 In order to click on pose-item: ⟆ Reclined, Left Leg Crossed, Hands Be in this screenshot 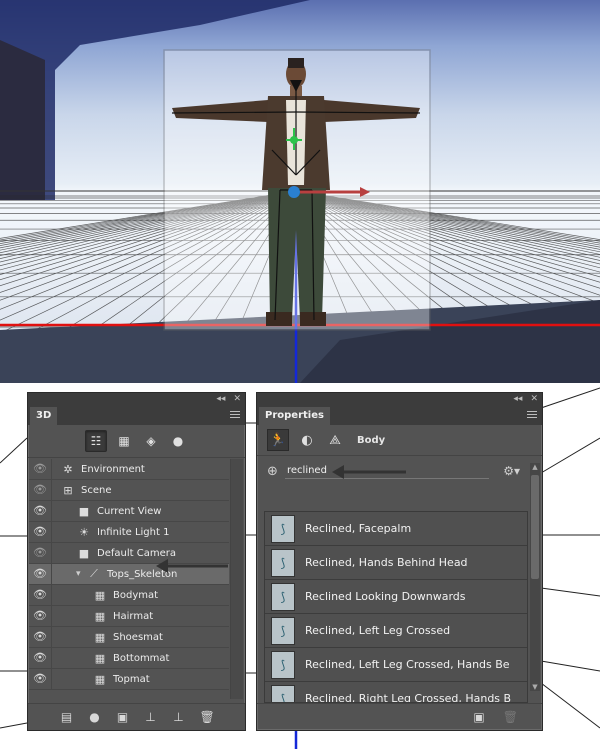, I will do `click(396, 665)`.